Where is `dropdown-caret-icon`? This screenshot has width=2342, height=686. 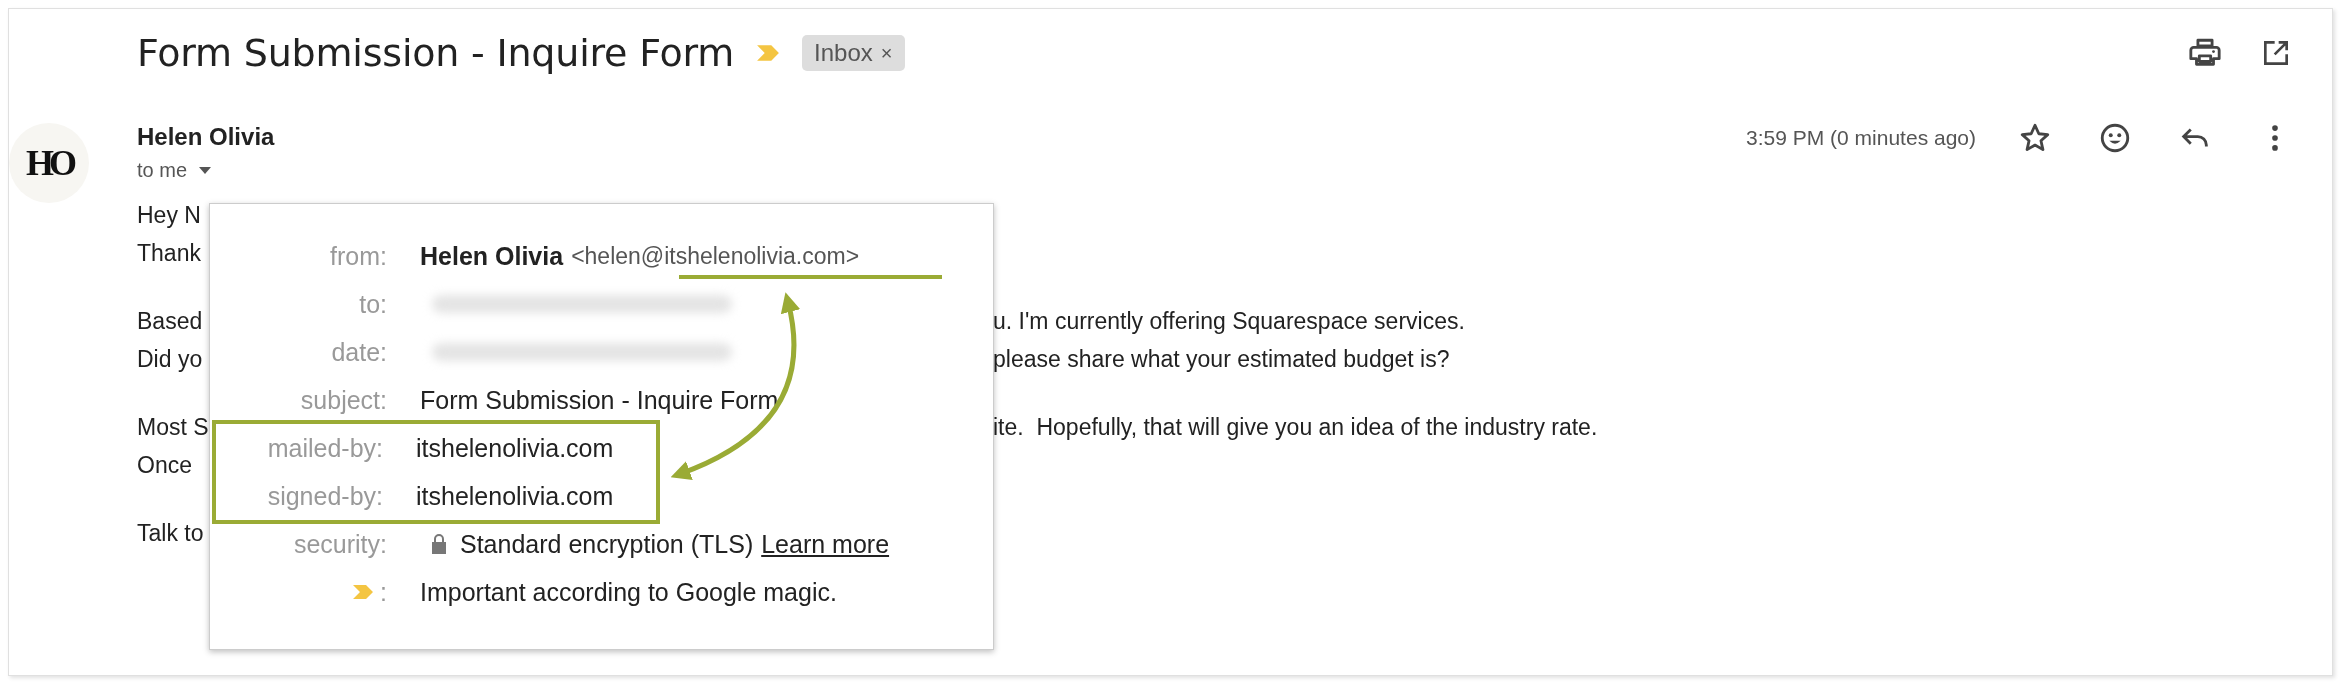 dropdown-caret-icon is located at coordinates (205, 170).